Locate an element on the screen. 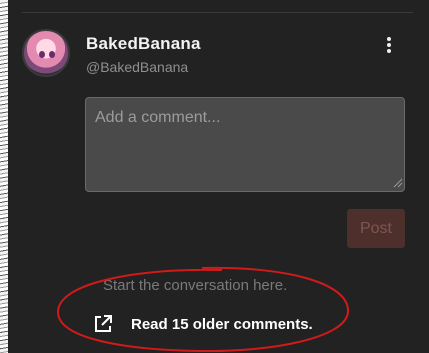 The height and width of the screenshot is (353, 429). resize-grip-icon is located at coordinates (398, 183).